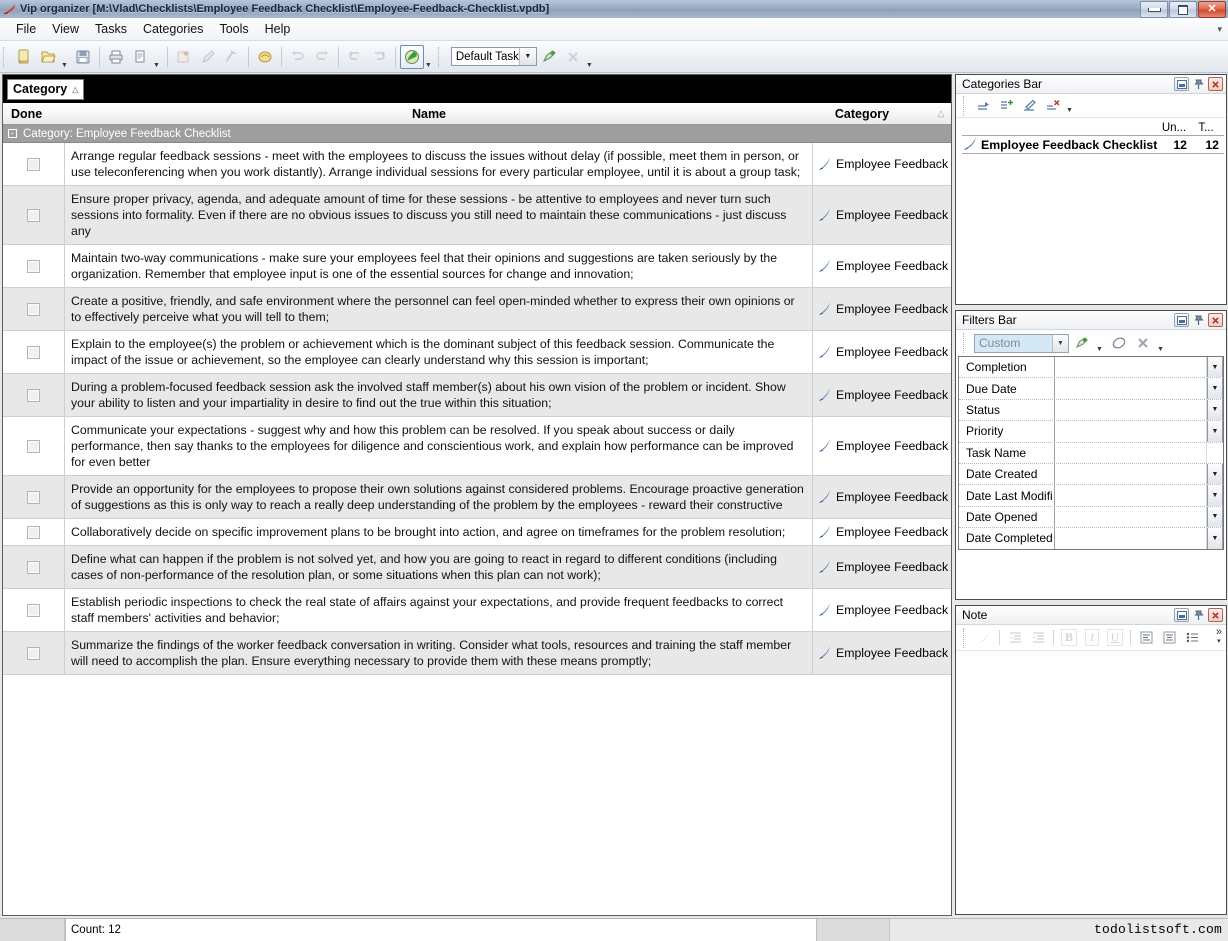 The height and width of the screenshot is (941, 1228). What do you see at coordinates (1181, 320) in the screenshot?
I see `filters-panel-menu-button` at bounding box center [1181, 320].